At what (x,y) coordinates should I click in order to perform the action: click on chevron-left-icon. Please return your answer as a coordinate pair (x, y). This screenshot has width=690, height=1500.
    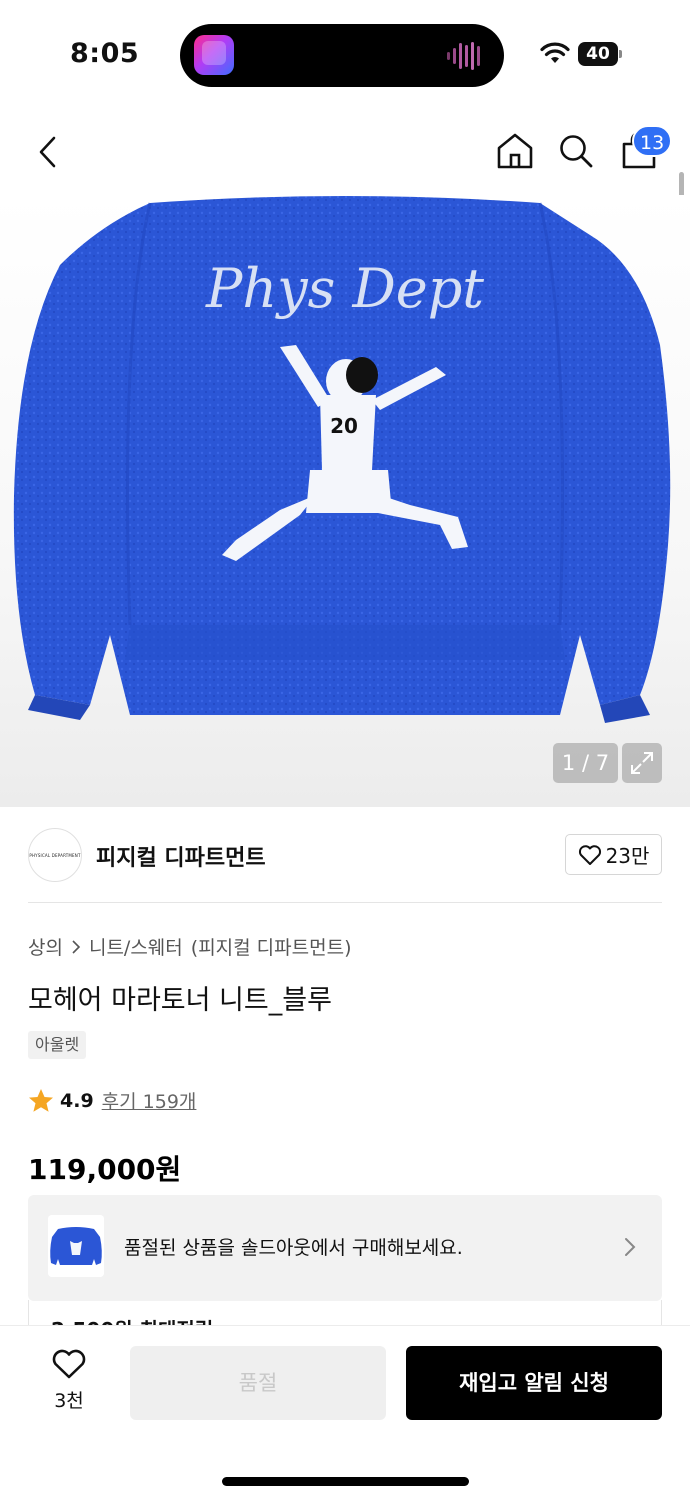
    Looking at the image, I should click on (47, 152).